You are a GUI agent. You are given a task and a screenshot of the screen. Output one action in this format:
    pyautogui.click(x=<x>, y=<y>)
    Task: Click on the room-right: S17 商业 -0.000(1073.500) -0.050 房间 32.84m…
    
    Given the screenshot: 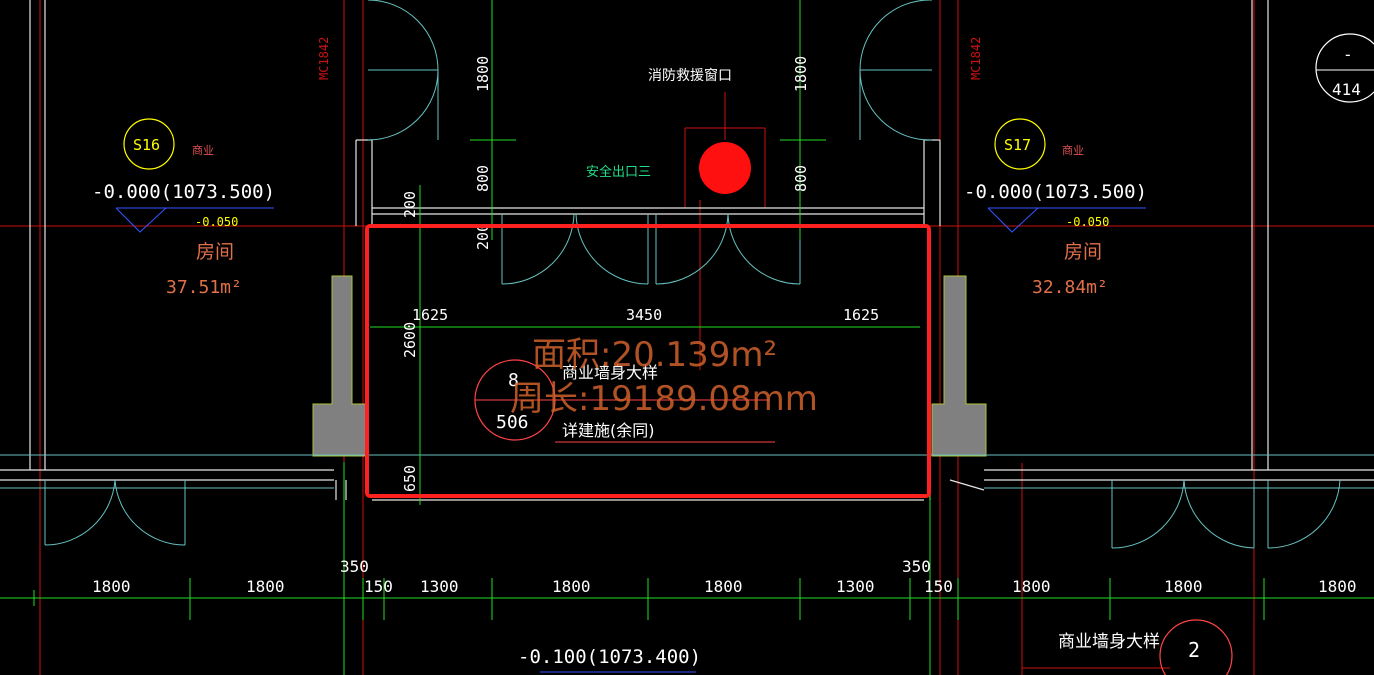 What is the action you would take?
    pyautogui.click(x=1055, y=208)
    